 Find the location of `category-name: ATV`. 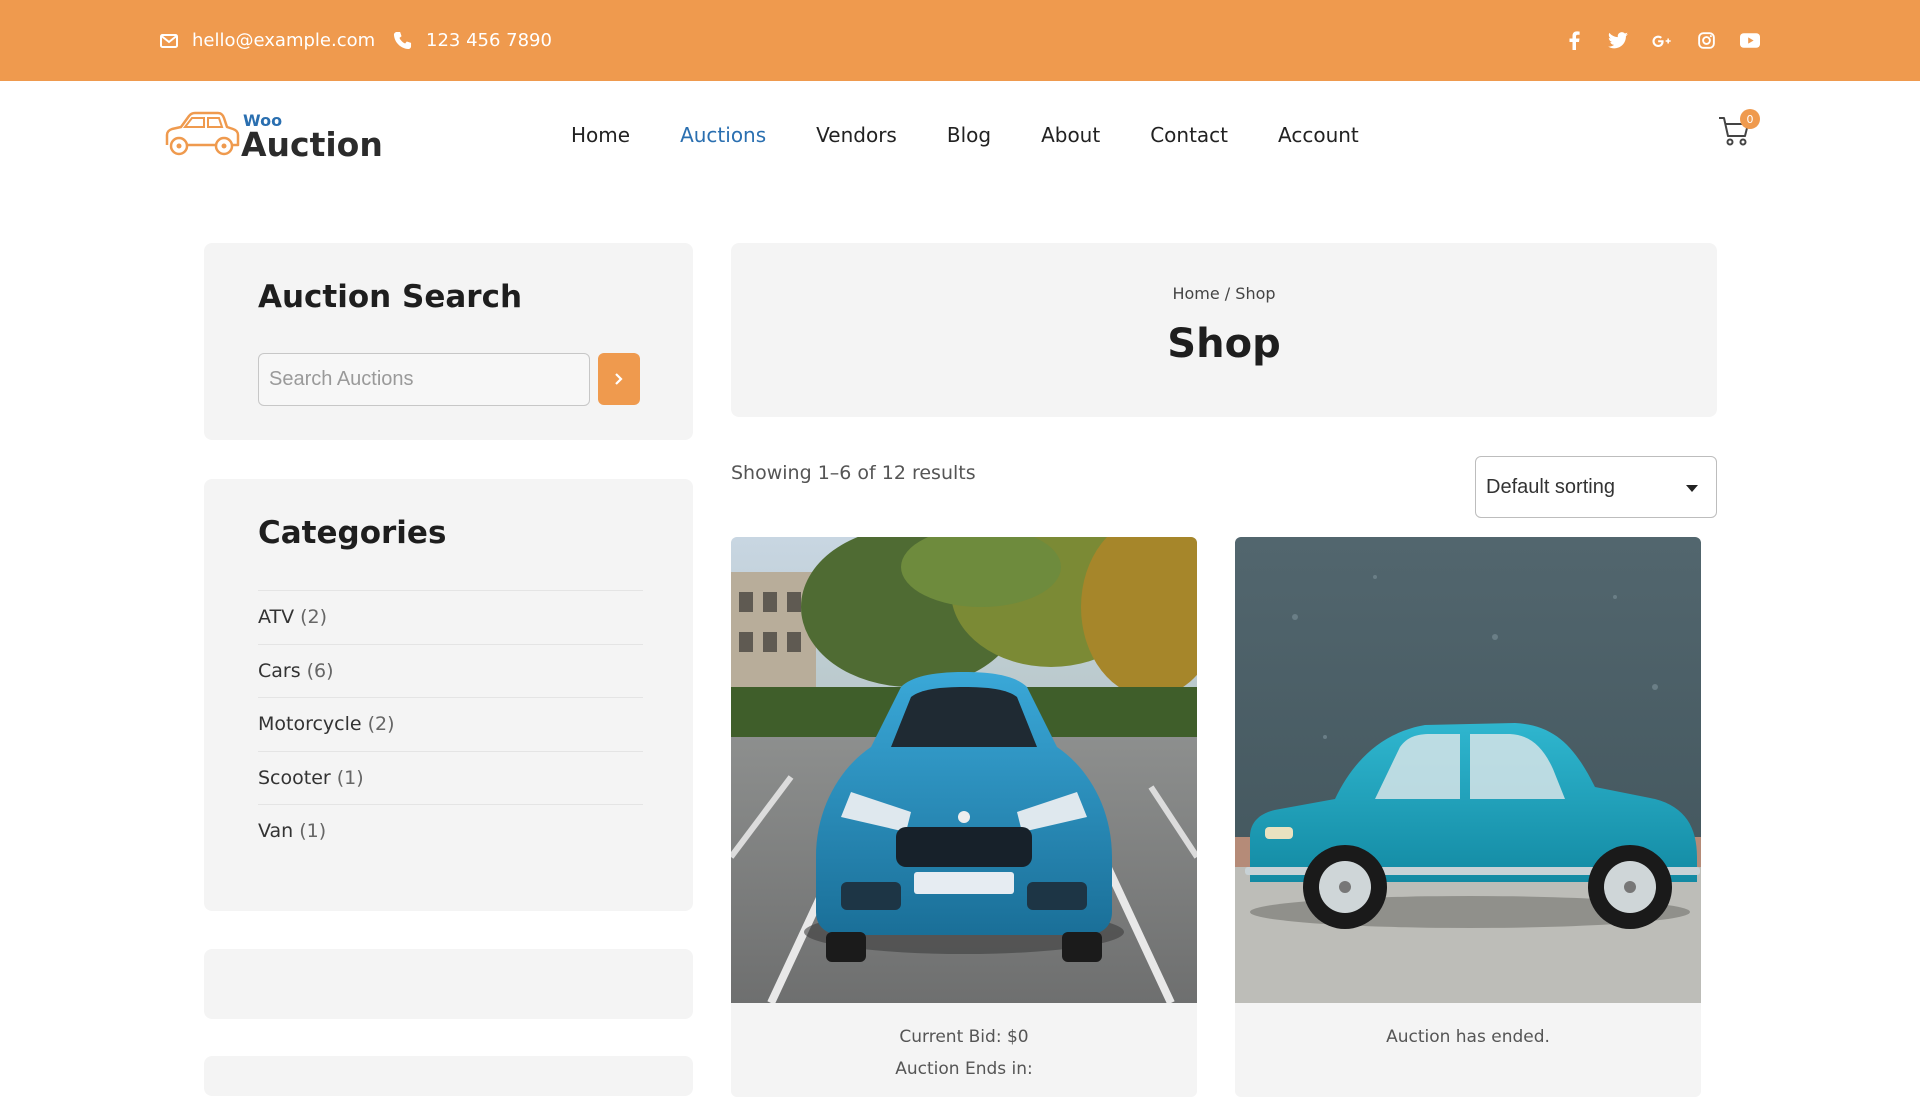

category-name: ATV is located at coordinates (276, 617).